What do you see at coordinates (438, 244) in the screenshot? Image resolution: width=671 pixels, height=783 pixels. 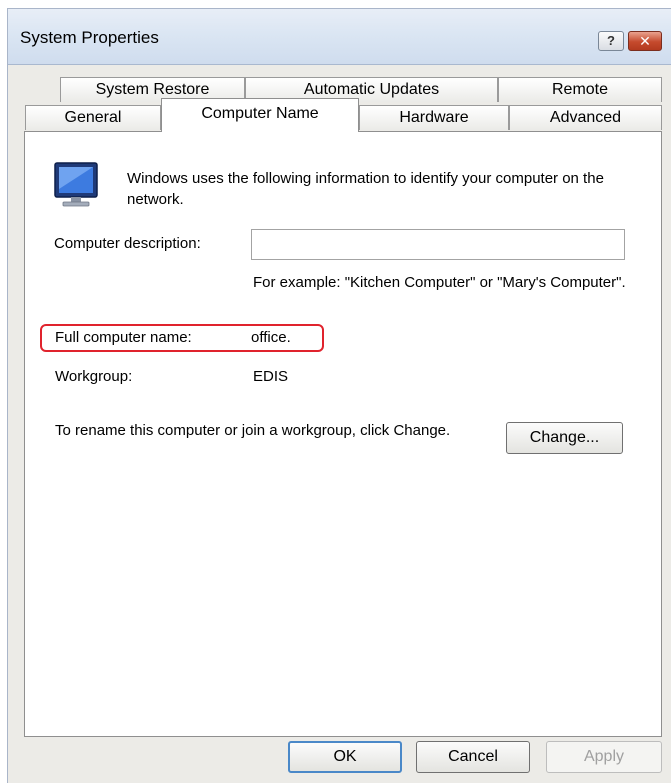 I see `computer-description-input` at bounding box center [438, 244].